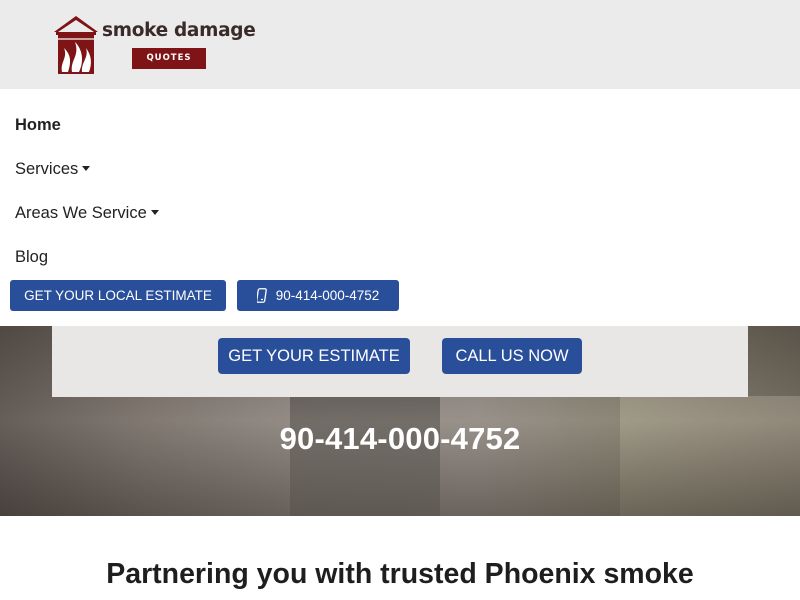 This screenshot has width=800, height=600. I want to click on nav-item-label: Home, so click(38, 125).